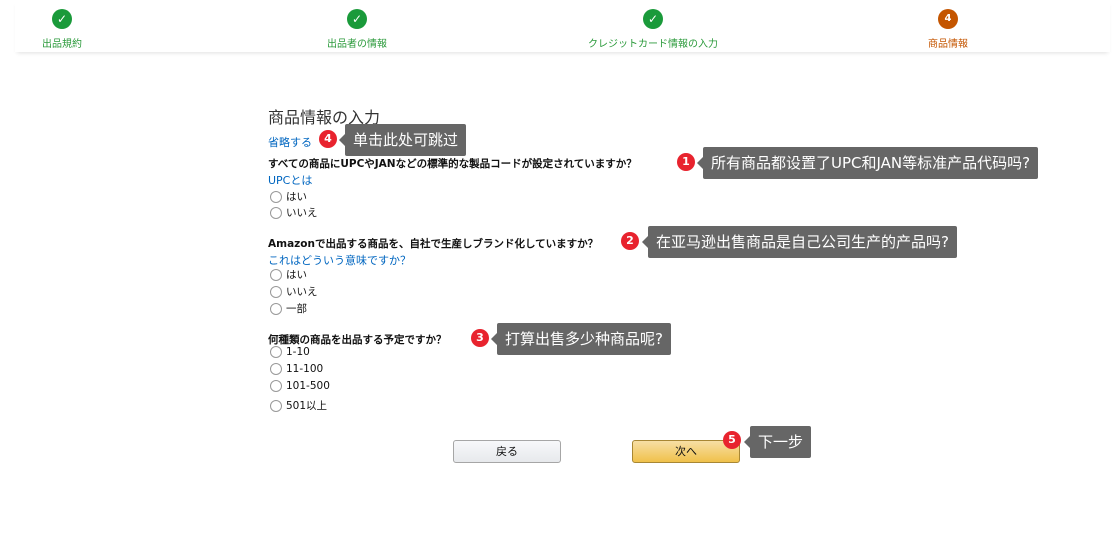 Image resolution: width=1115 pixels, height=536 pixels. I want to click on q1-option-no: いいえ, so click(294, 212).